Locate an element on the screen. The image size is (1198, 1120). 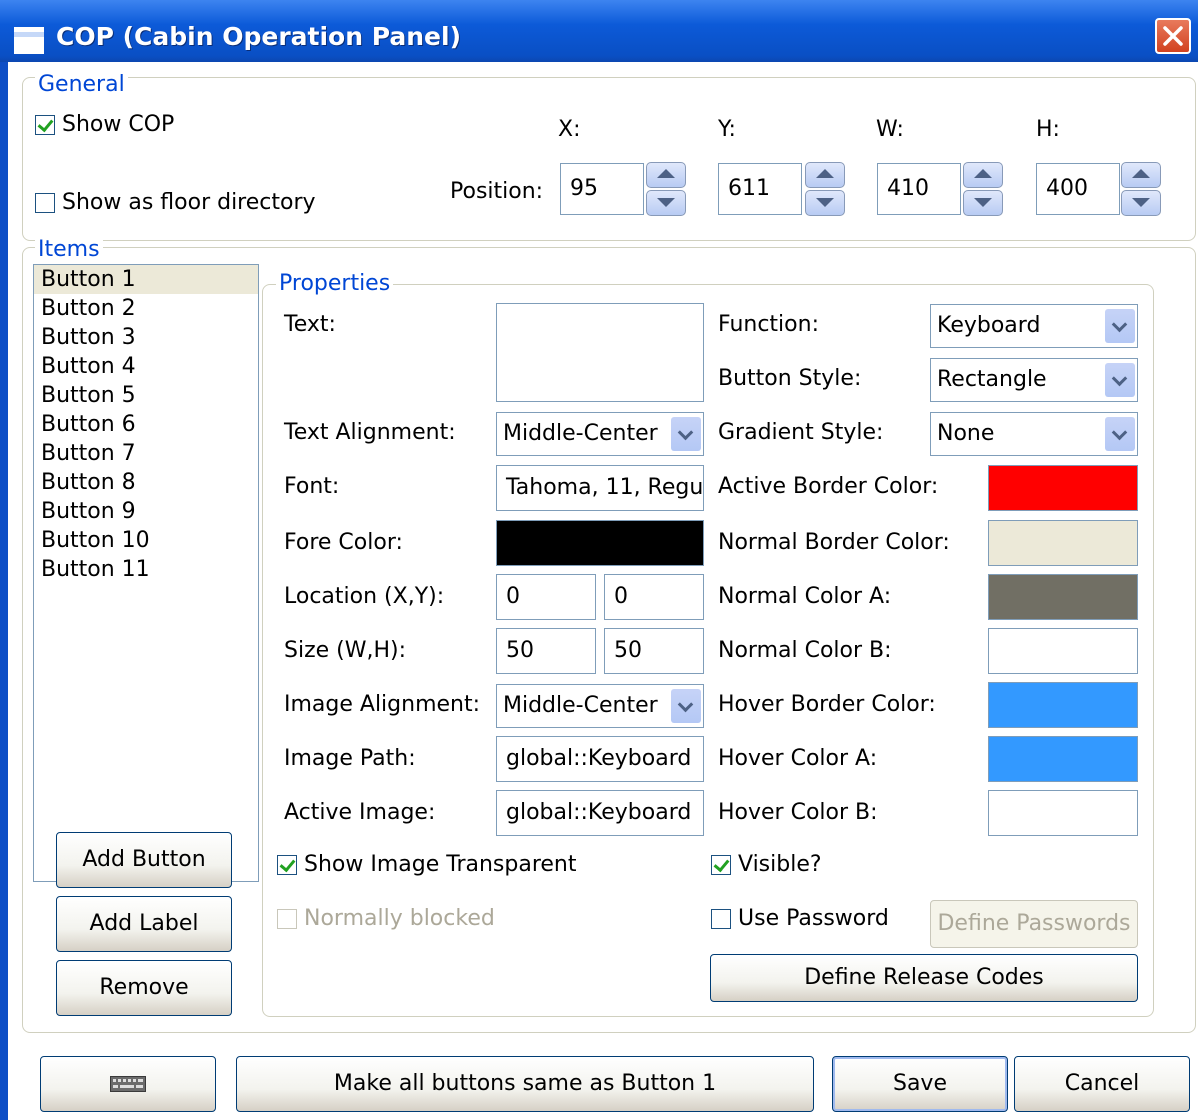
list-item: Button 1 is located at coordinates (146, 279).